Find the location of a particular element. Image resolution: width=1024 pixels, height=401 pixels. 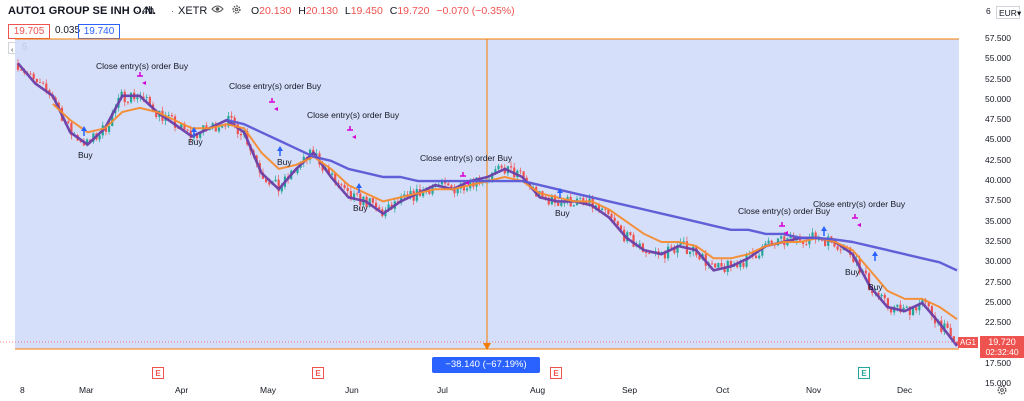

time-tick: Apr is located at coordinates (182, 390).